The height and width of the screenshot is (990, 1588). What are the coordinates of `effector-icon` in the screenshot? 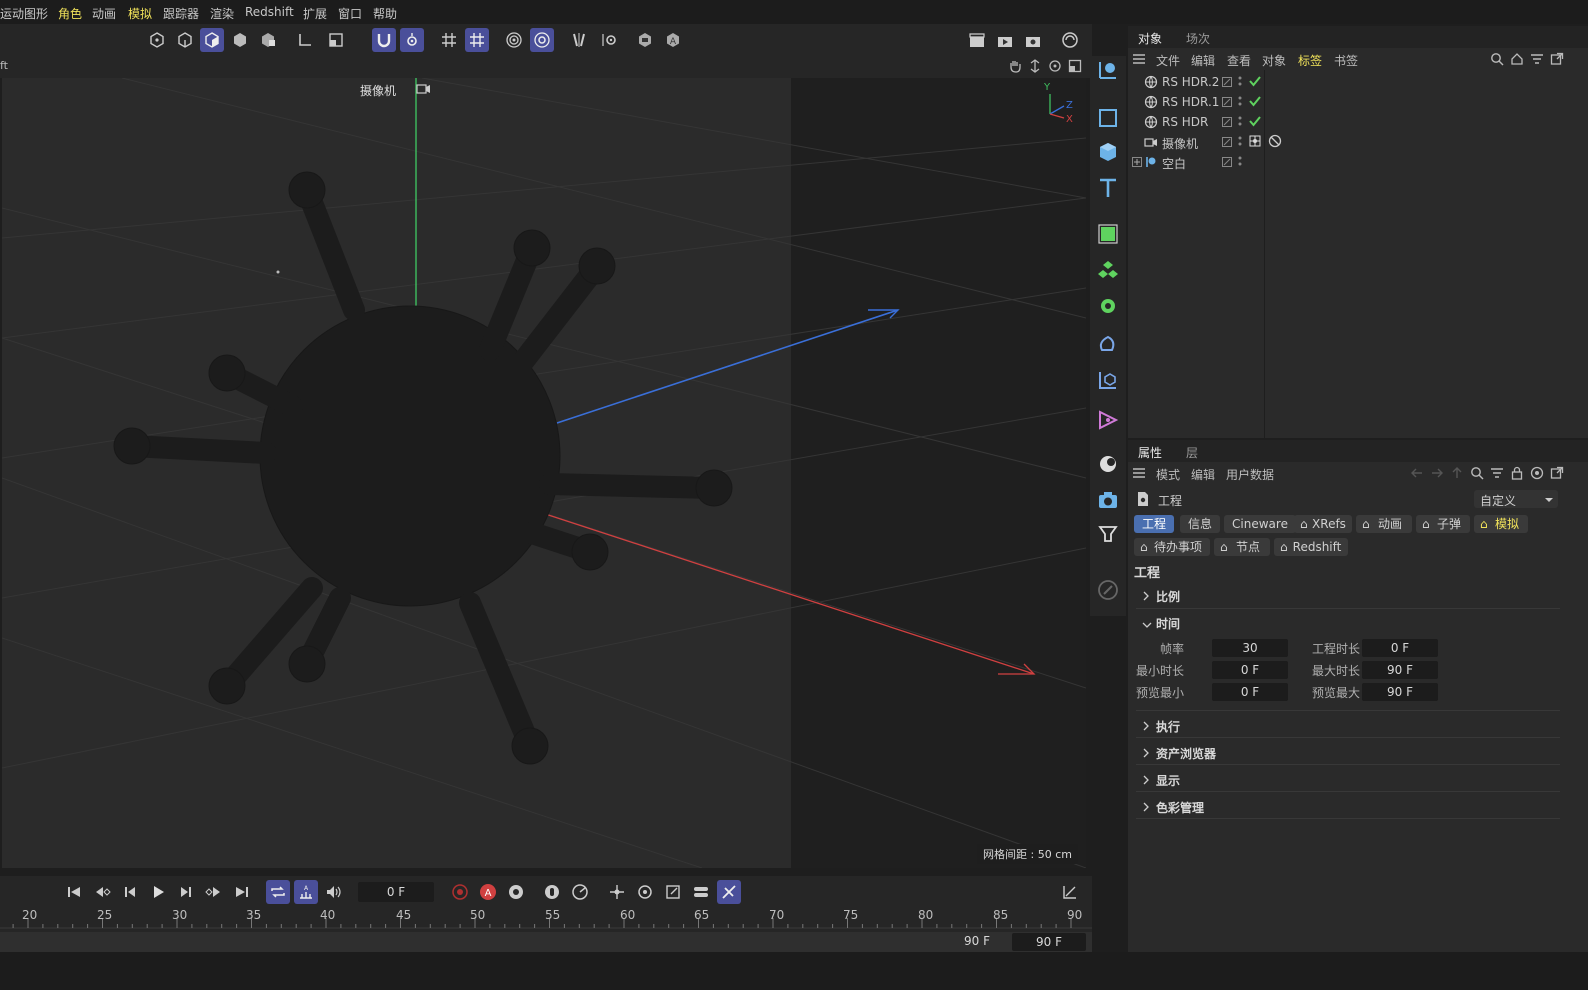 It's located at (1108, 306).